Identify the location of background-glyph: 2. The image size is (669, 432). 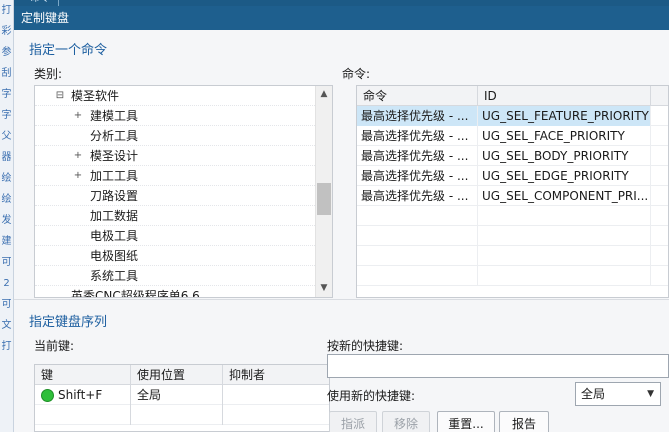
(6, 283).